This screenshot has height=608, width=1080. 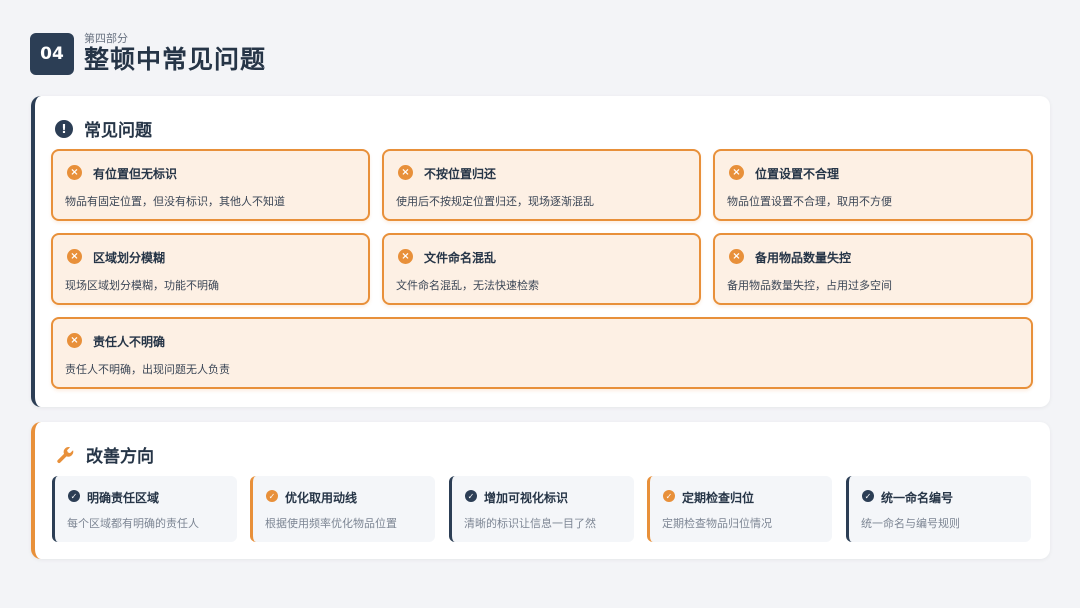 What do you see at coordinates (460, 258) in the screenshot?
I see `problem-title: 文件命名混乱` at bounding box center [460, 258].